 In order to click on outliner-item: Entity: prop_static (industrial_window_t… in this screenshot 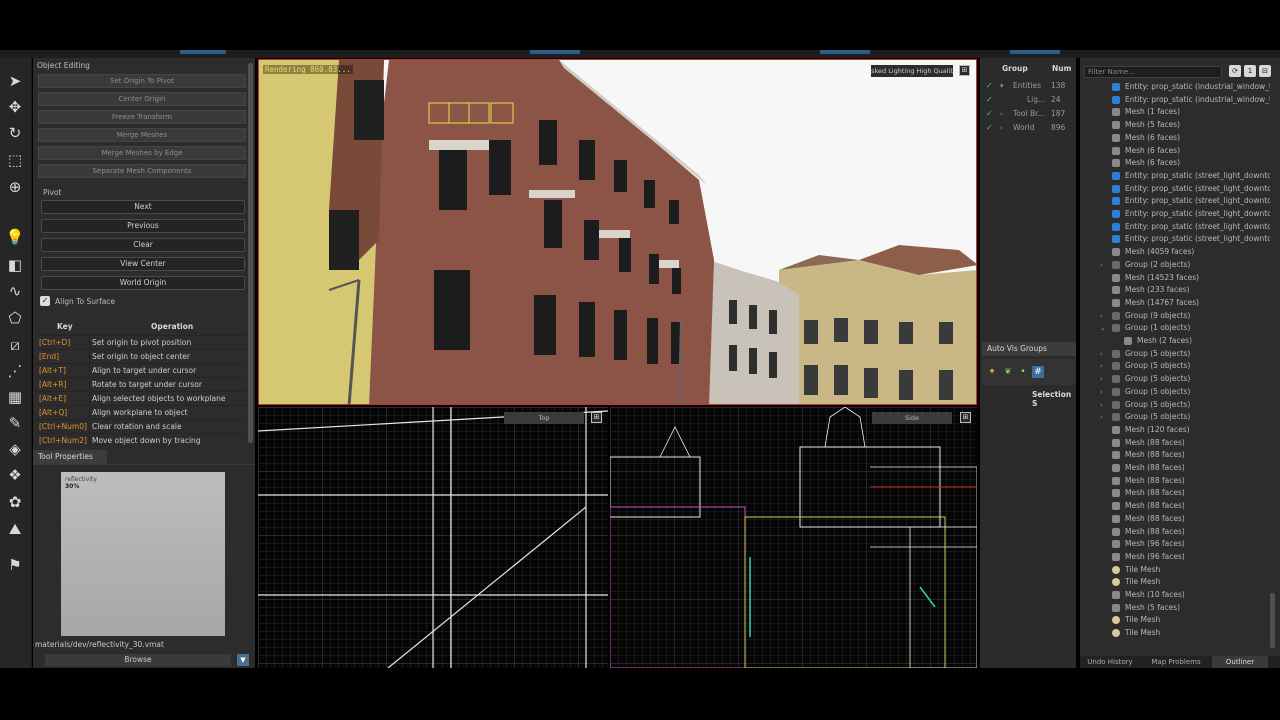, I will do `click(1175, 87)`.